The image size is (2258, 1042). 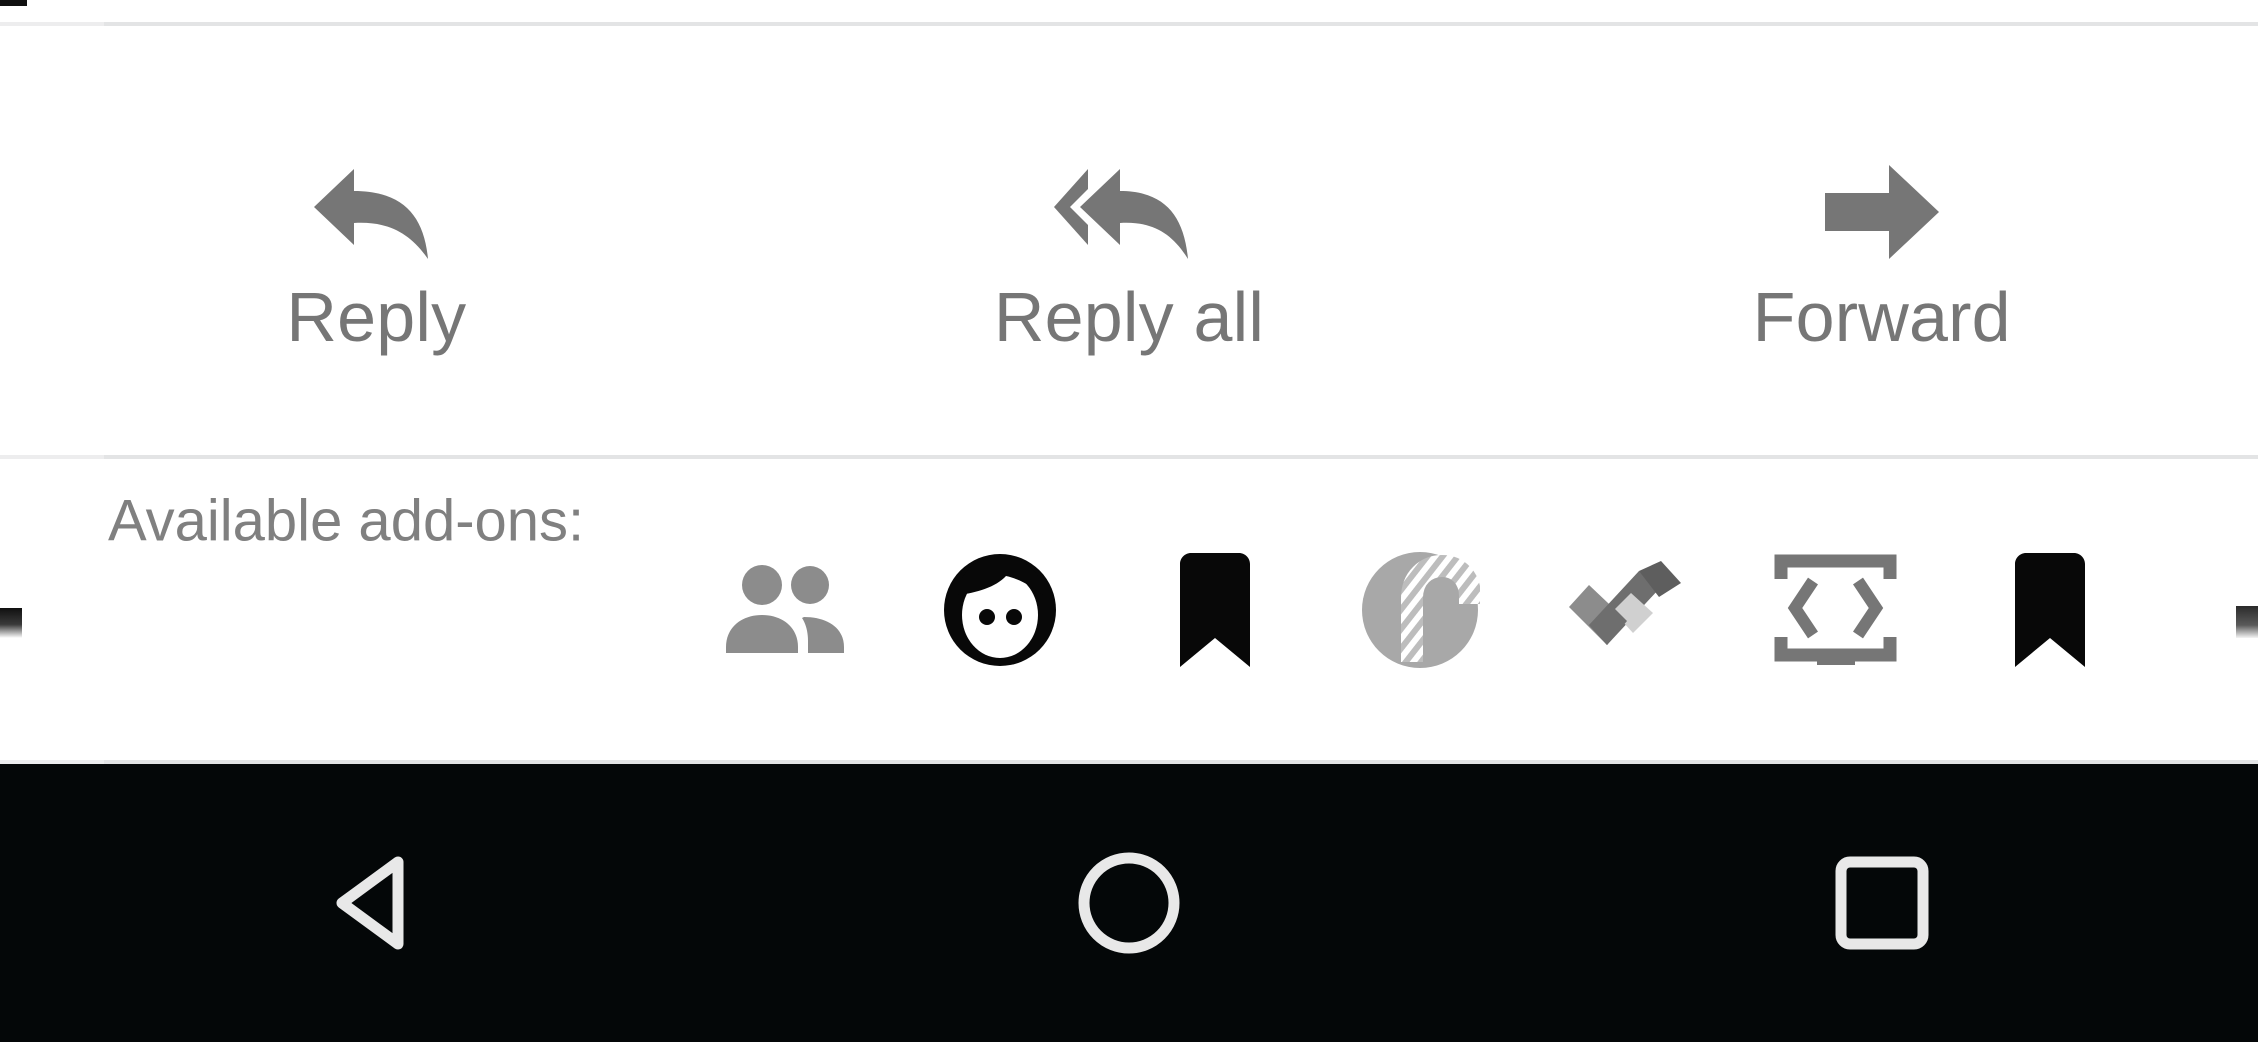 I want to click on forward-button: Forward, so click(x=1881, y=240).